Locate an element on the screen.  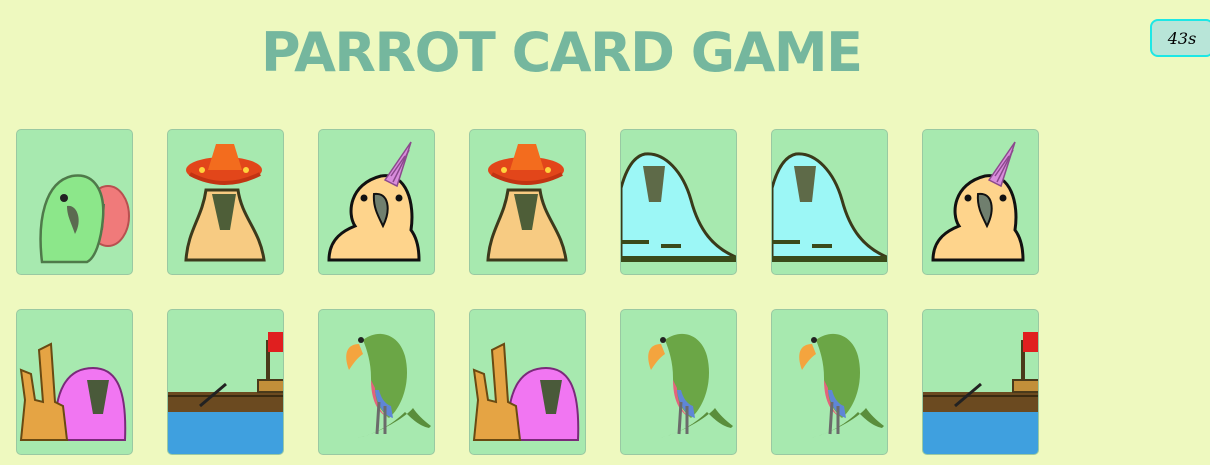
game-title: PARROT CARD GAME is located at coordinates (562, 52).